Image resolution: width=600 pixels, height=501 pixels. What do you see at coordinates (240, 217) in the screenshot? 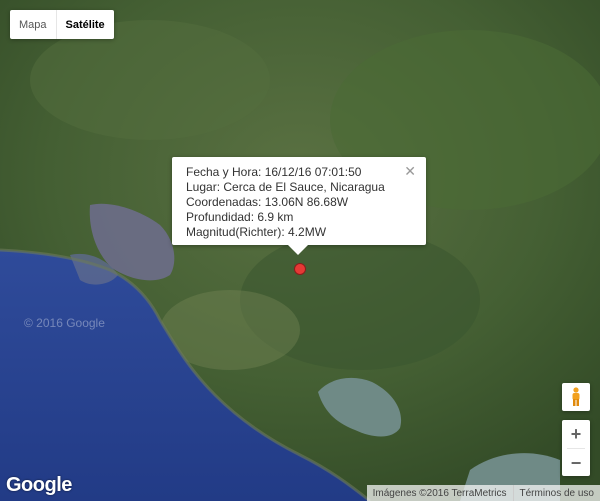
I see `info-depth: Profundidad: 6.9 km` at bounding box center [240, 217].